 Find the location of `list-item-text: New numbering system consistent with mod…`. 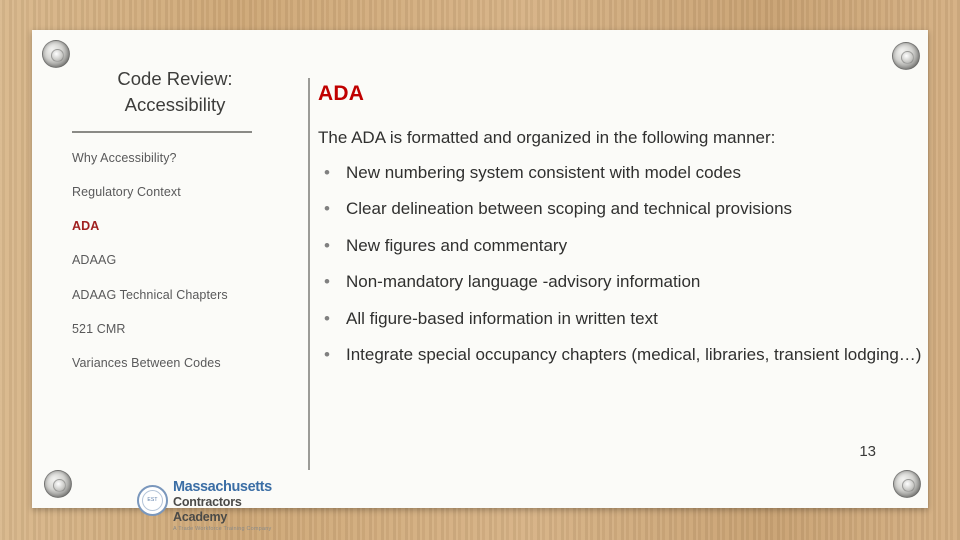

list-item-text: New numbering system consistent with mod… is located at coordinates (543, 172).